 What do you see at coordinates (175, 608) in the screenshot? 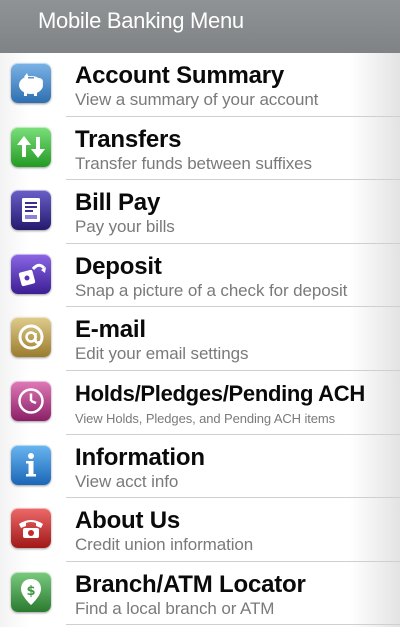
I see `menu-item-subtitle: Find a local branch or ATM` at bounding box center [175, 608].